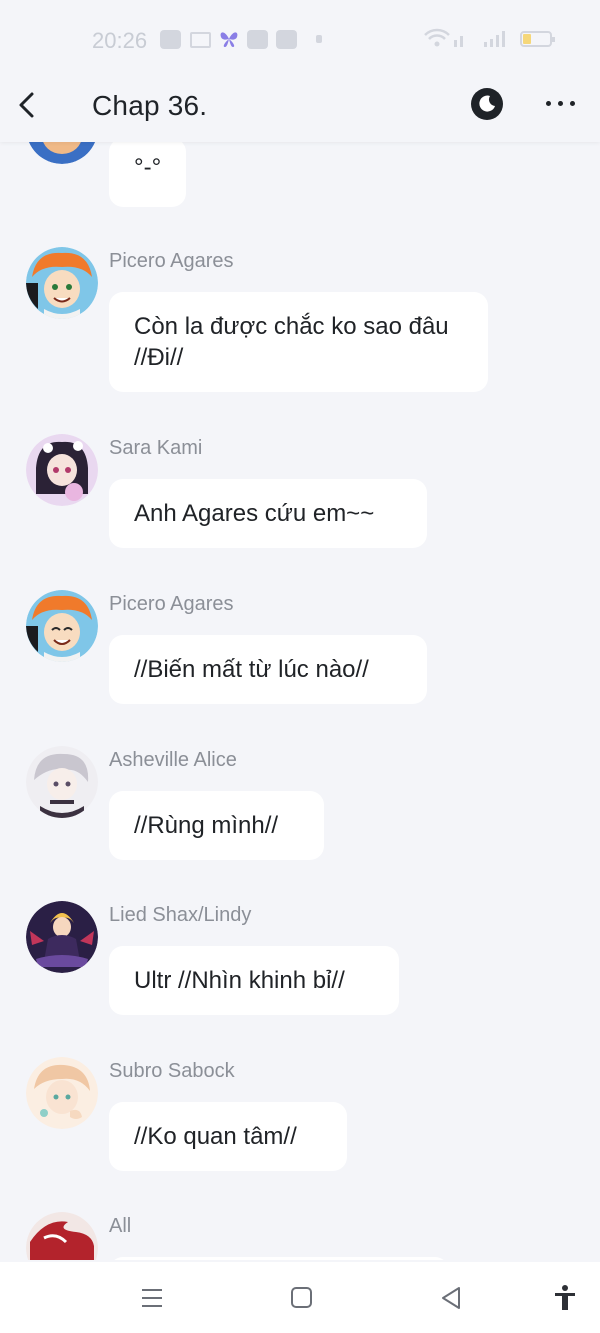 The width and height of the screenshot is (600, 1333). Describe the element at coordinates (279, 1258) in the screenshot. I see `message-bubble` at that location.